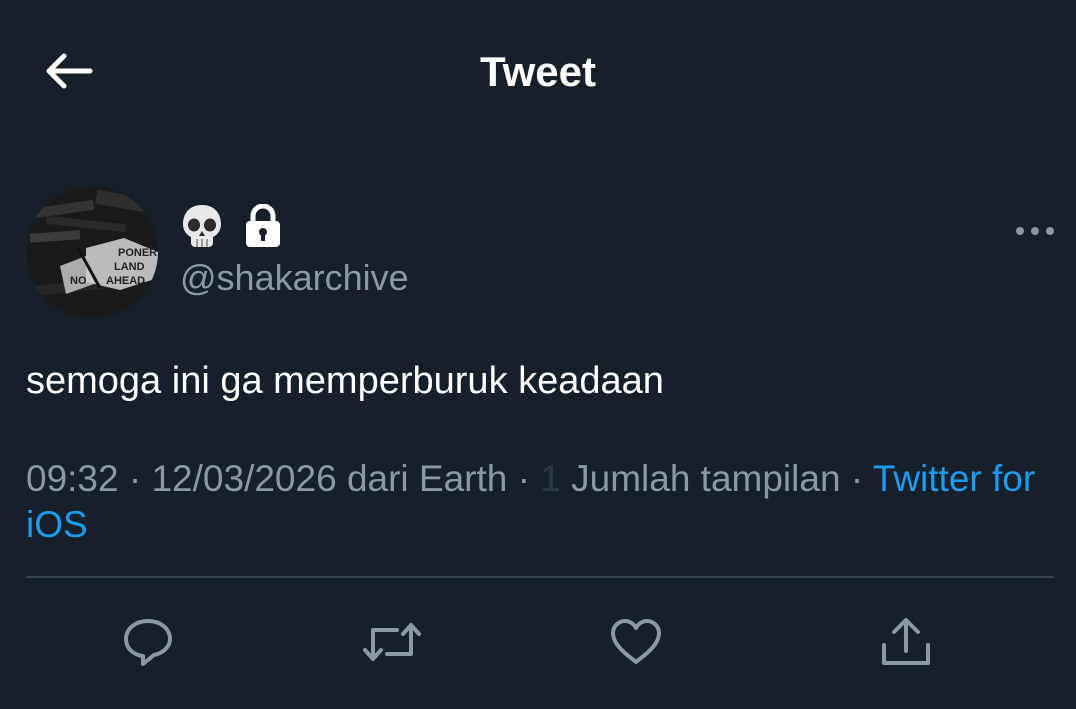 The image size is (1076, 709). Describe the element at coordinates (263, 228) in the screenshot. I see `lock-icon` at that location.